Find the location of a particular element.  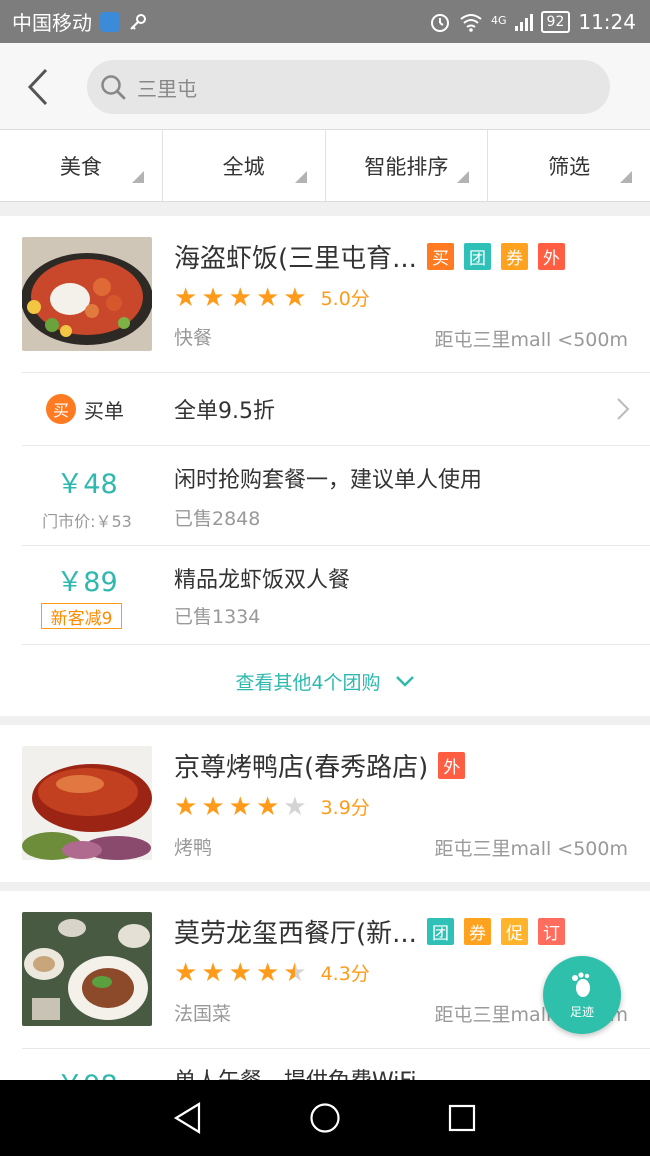

system-nav-bar is located at coordinates (325, 1118).